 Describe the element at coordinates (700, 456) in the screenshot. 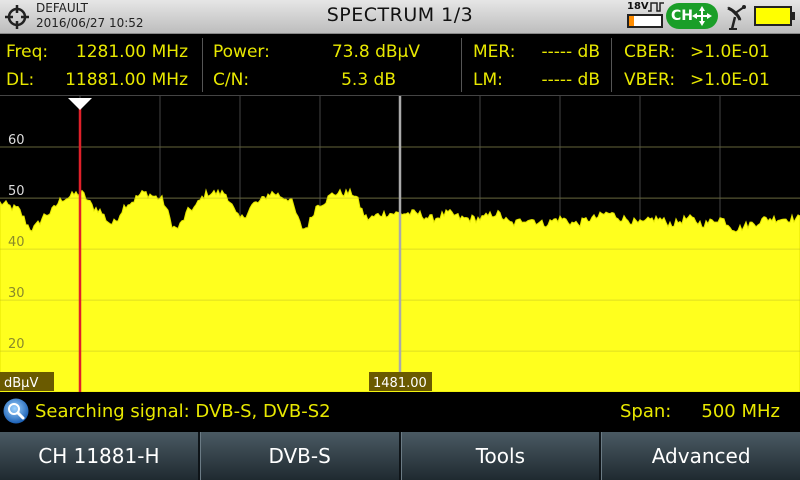

I see `advanced-softkey: Advanced` at that location.